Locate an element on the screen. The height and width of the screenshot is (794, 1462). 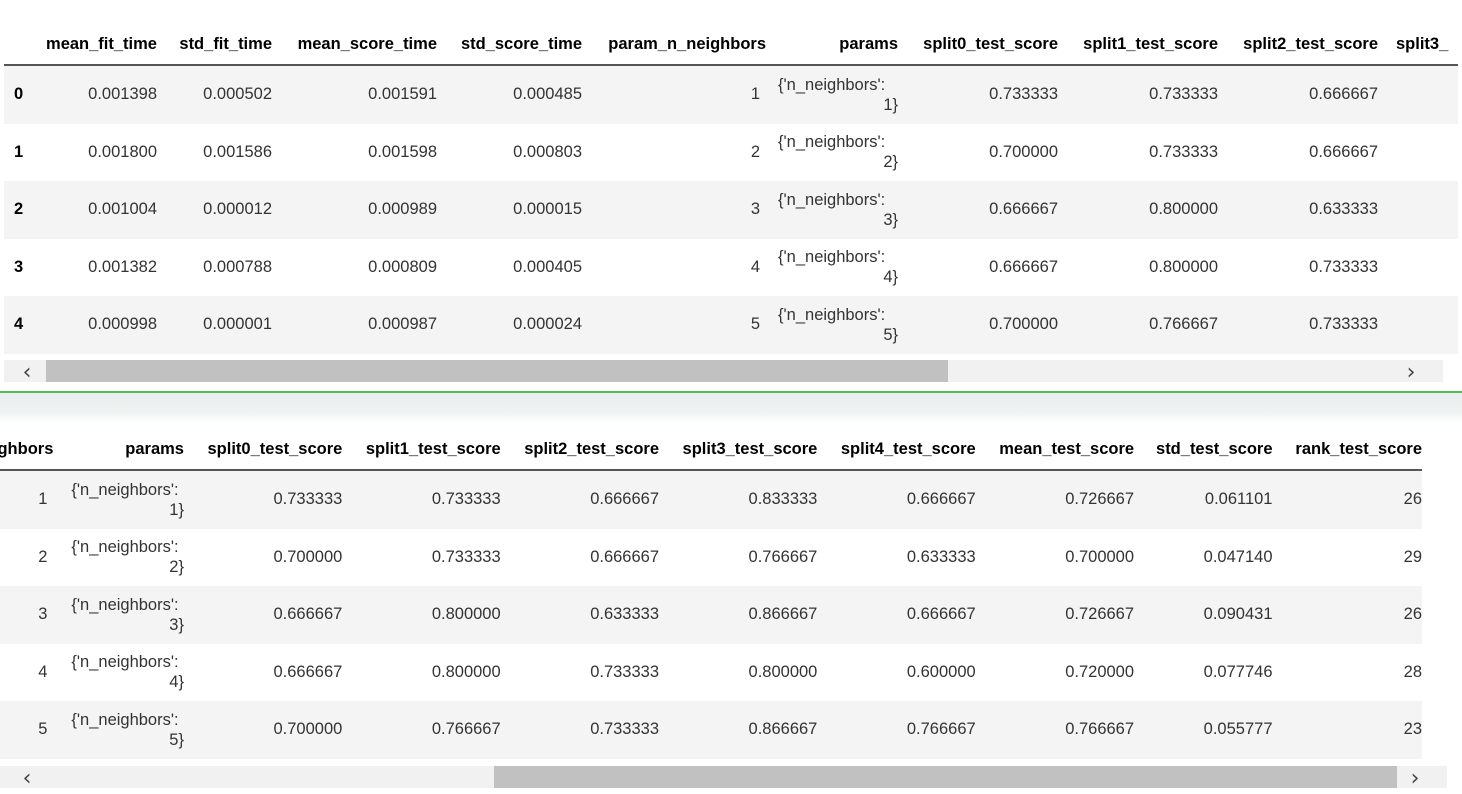
cell-mean-score-time: 0.000989 is located at coordinates (402, 209).